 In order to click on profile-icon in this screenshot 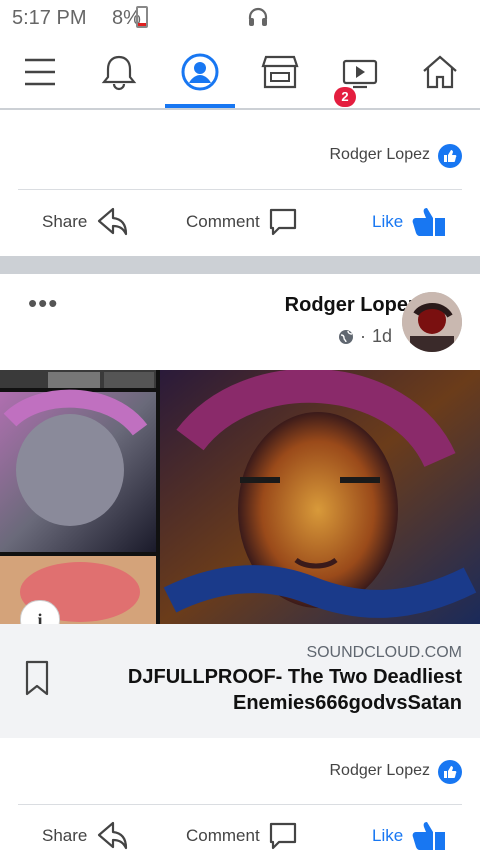, I will do `click(200, 72)`.